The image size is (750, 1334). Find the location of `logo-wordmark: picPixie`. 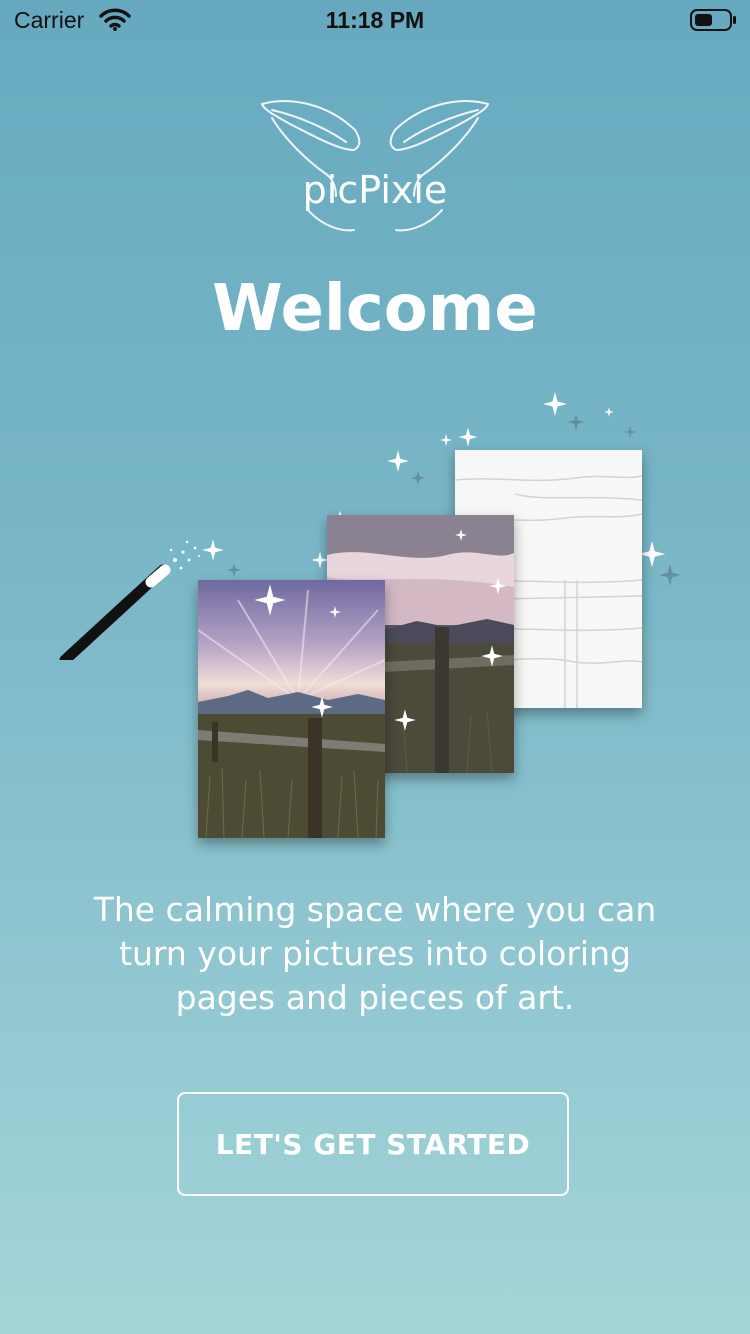

logo-wordmark: picPixie is located at coordinates (375, 190).